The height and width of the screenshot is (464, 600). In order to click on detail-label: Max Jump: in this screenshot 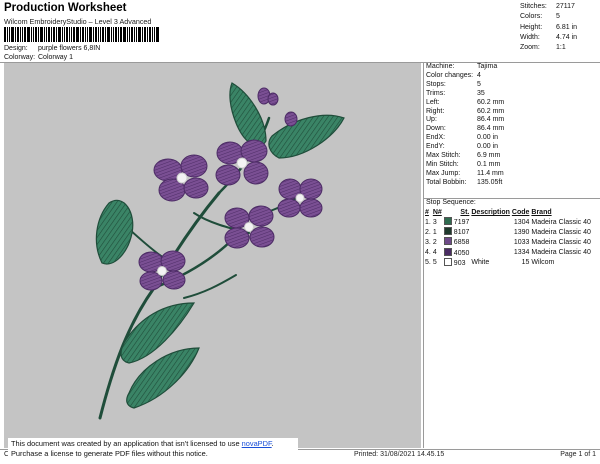, I will do `click(443, 173)`.